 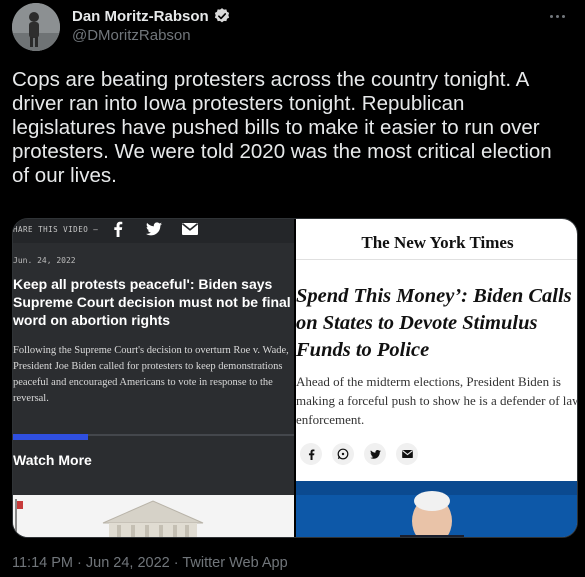 What do you see at coordinates (407, 454) in the screenshot?
I see `email-icon` at bounding box center [407, 454].